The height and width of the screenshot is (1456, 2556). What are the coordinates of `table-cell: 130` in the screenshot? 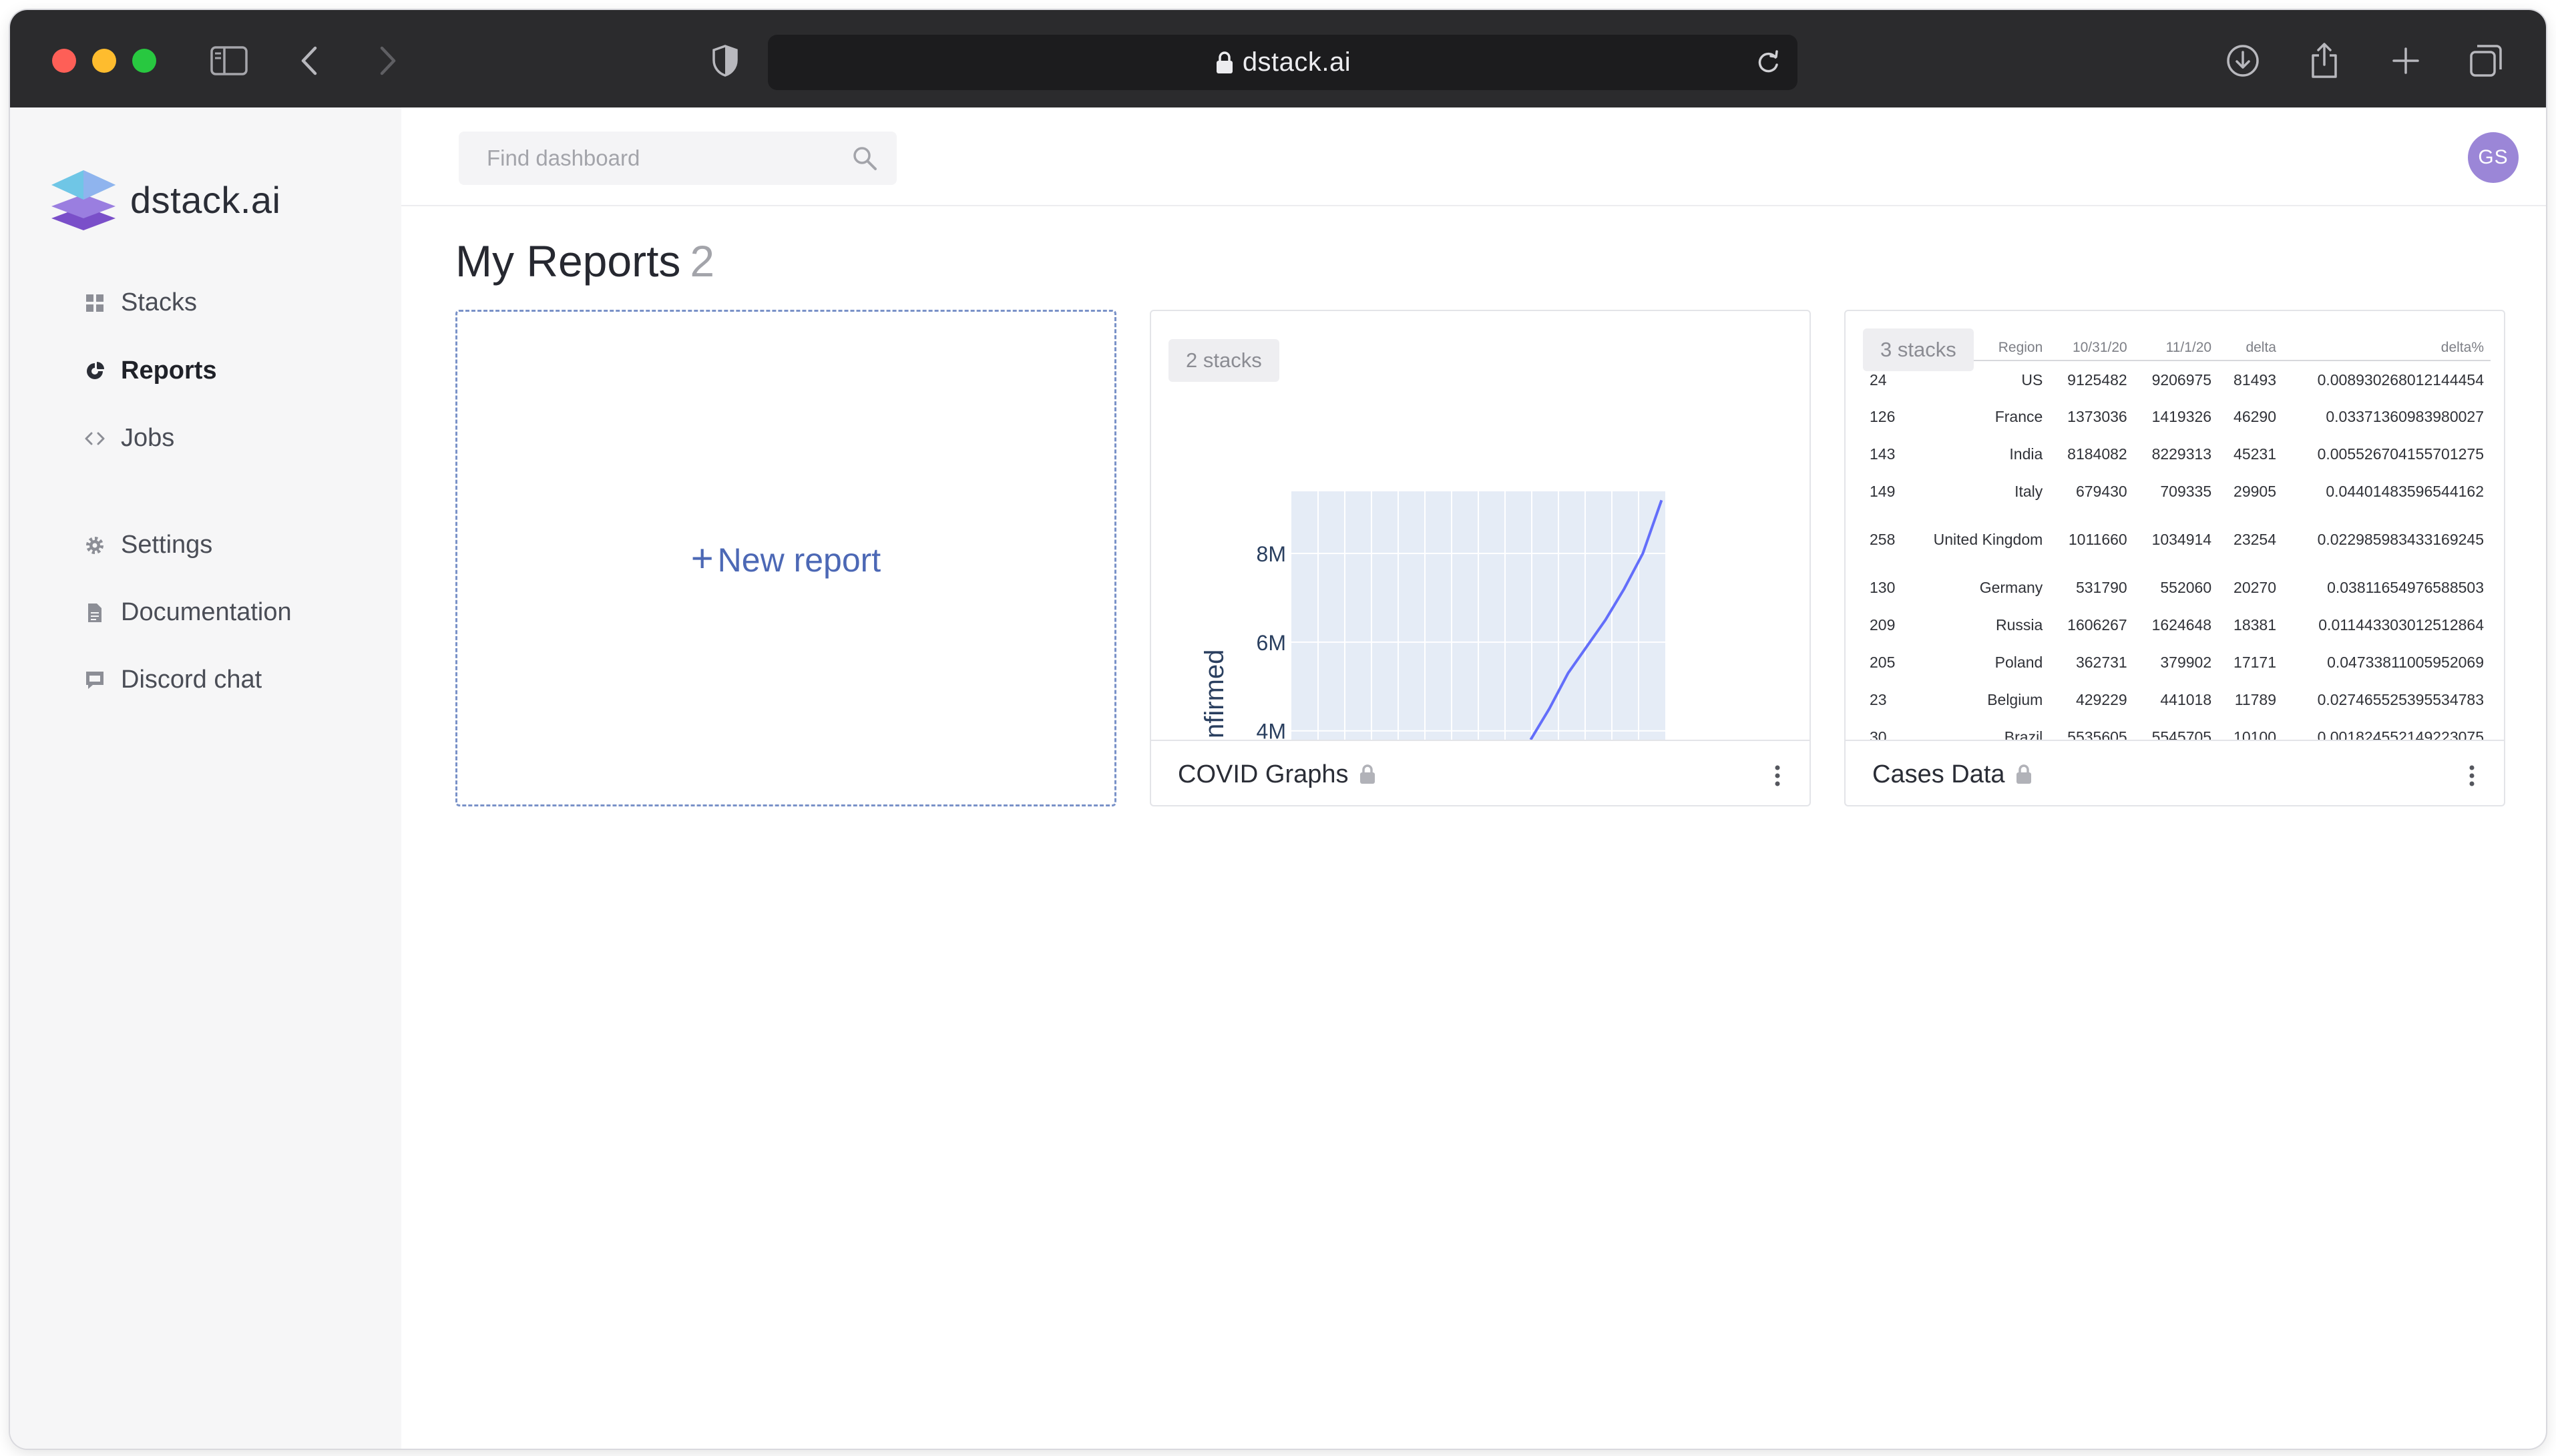 It's located at (1883, 587).